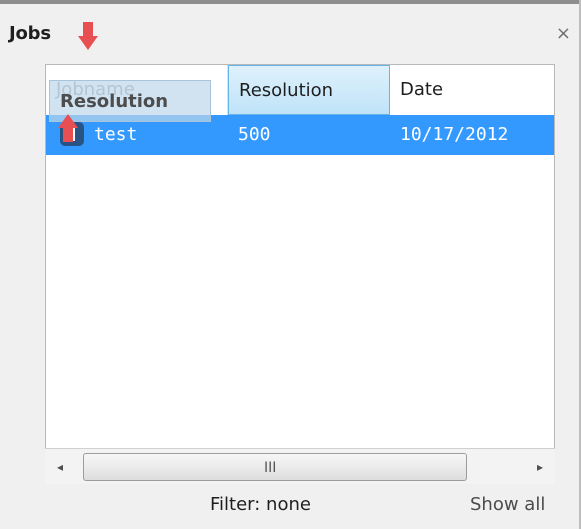 The height and width of the screenshot is (529, 581). Describe the element at coordinates (472, 90) in the screenshot. I see `column-header-date: Date` at that location.